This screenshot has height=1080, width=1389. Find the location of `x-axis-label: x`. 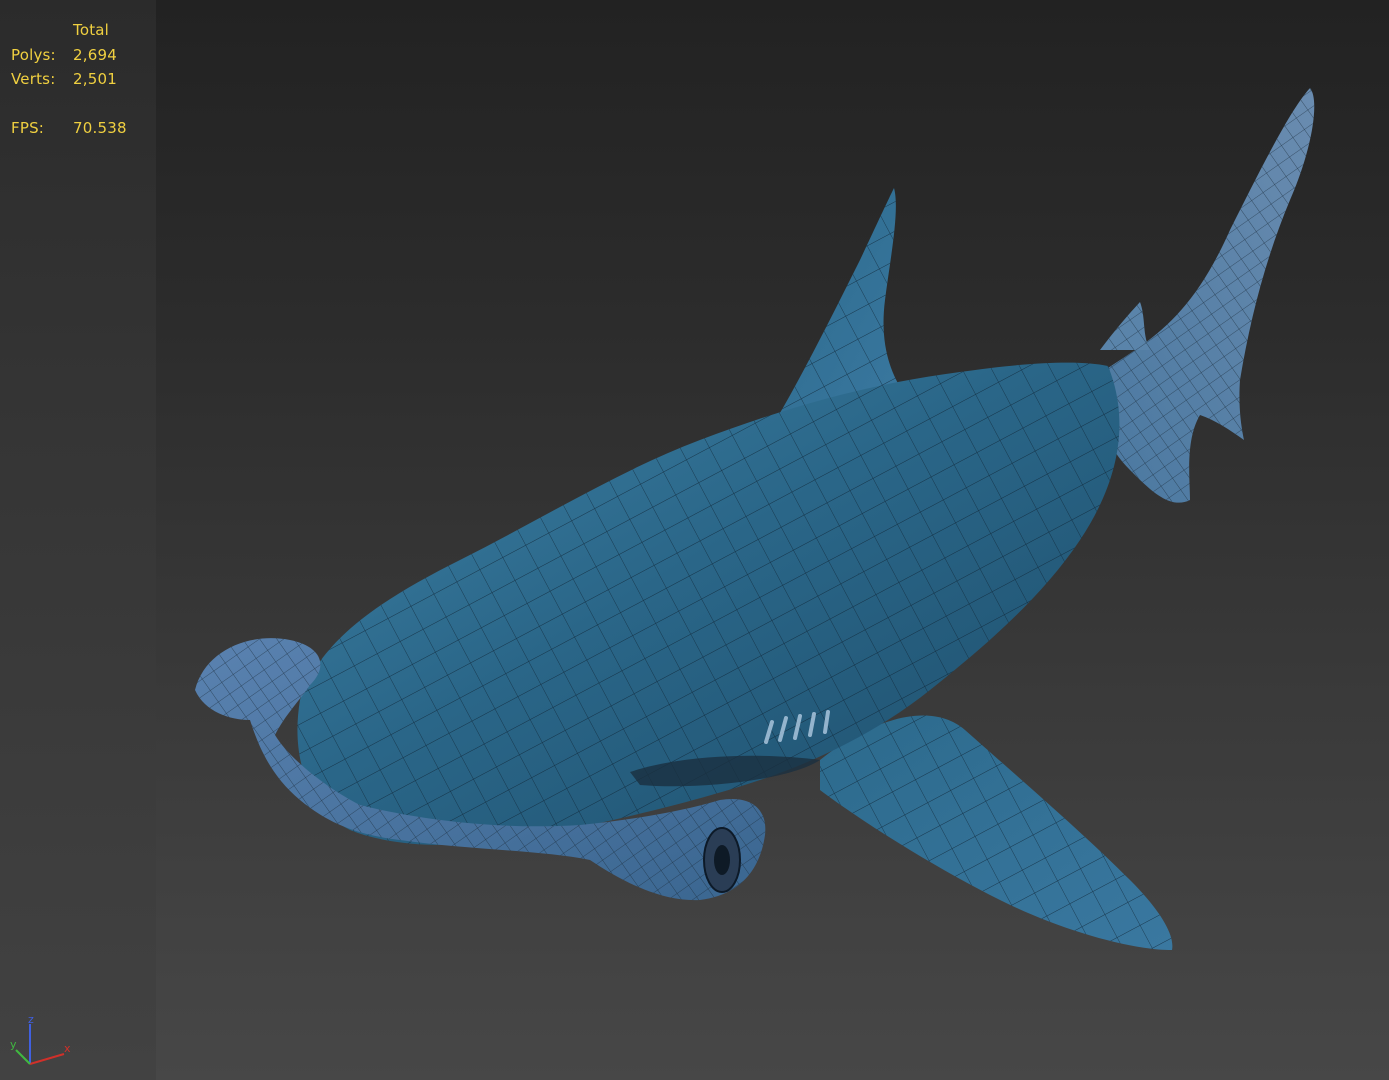

x-axis-label: x is located at coordinates (67, 1048).